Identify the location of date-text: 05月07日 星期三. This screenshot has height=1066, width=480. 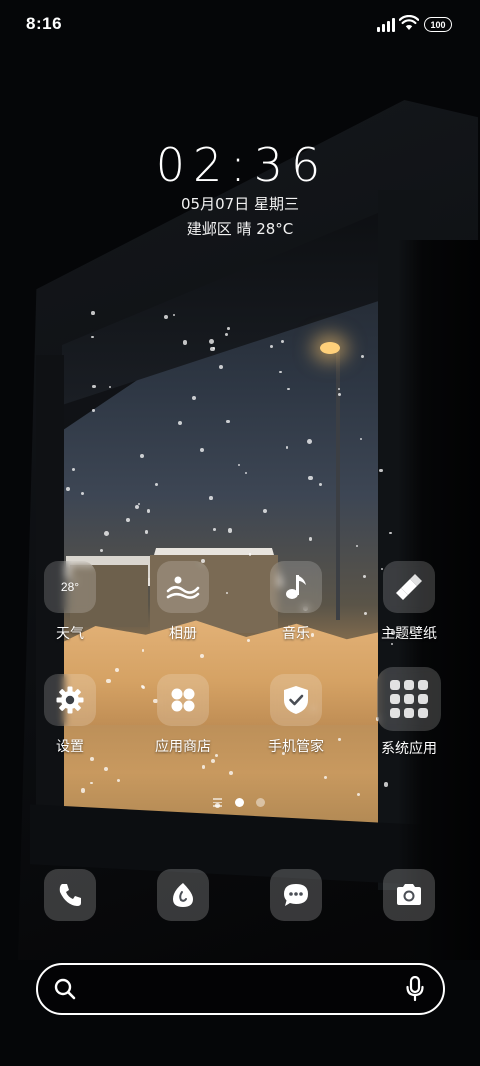
(240, 204).